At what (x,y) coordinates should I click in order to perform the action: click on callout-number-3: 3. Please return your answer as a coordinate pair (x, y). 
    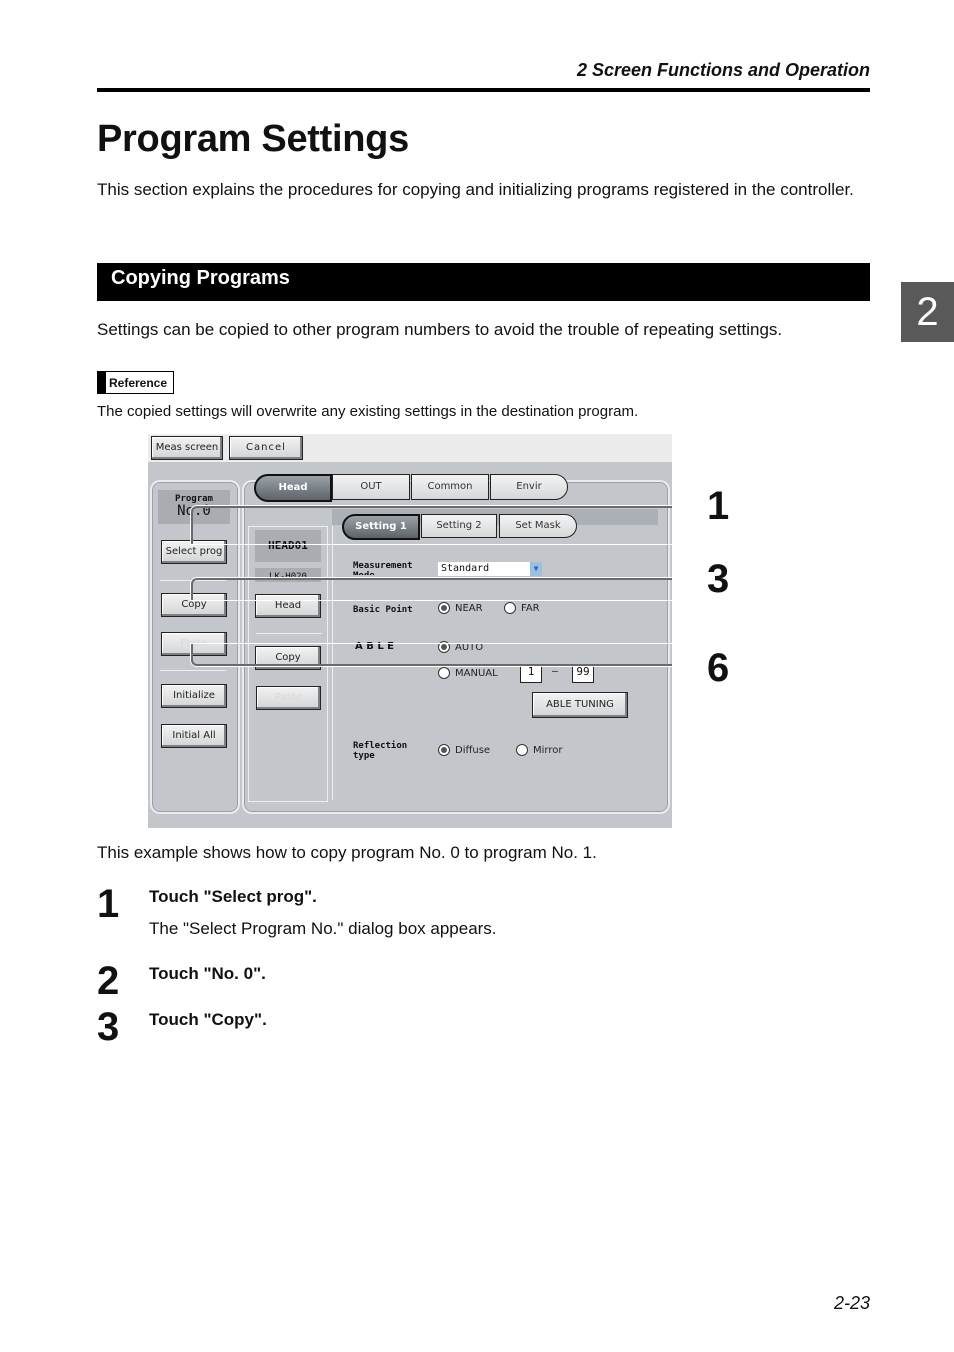
    Looking at the image, I should click on (718, 579).